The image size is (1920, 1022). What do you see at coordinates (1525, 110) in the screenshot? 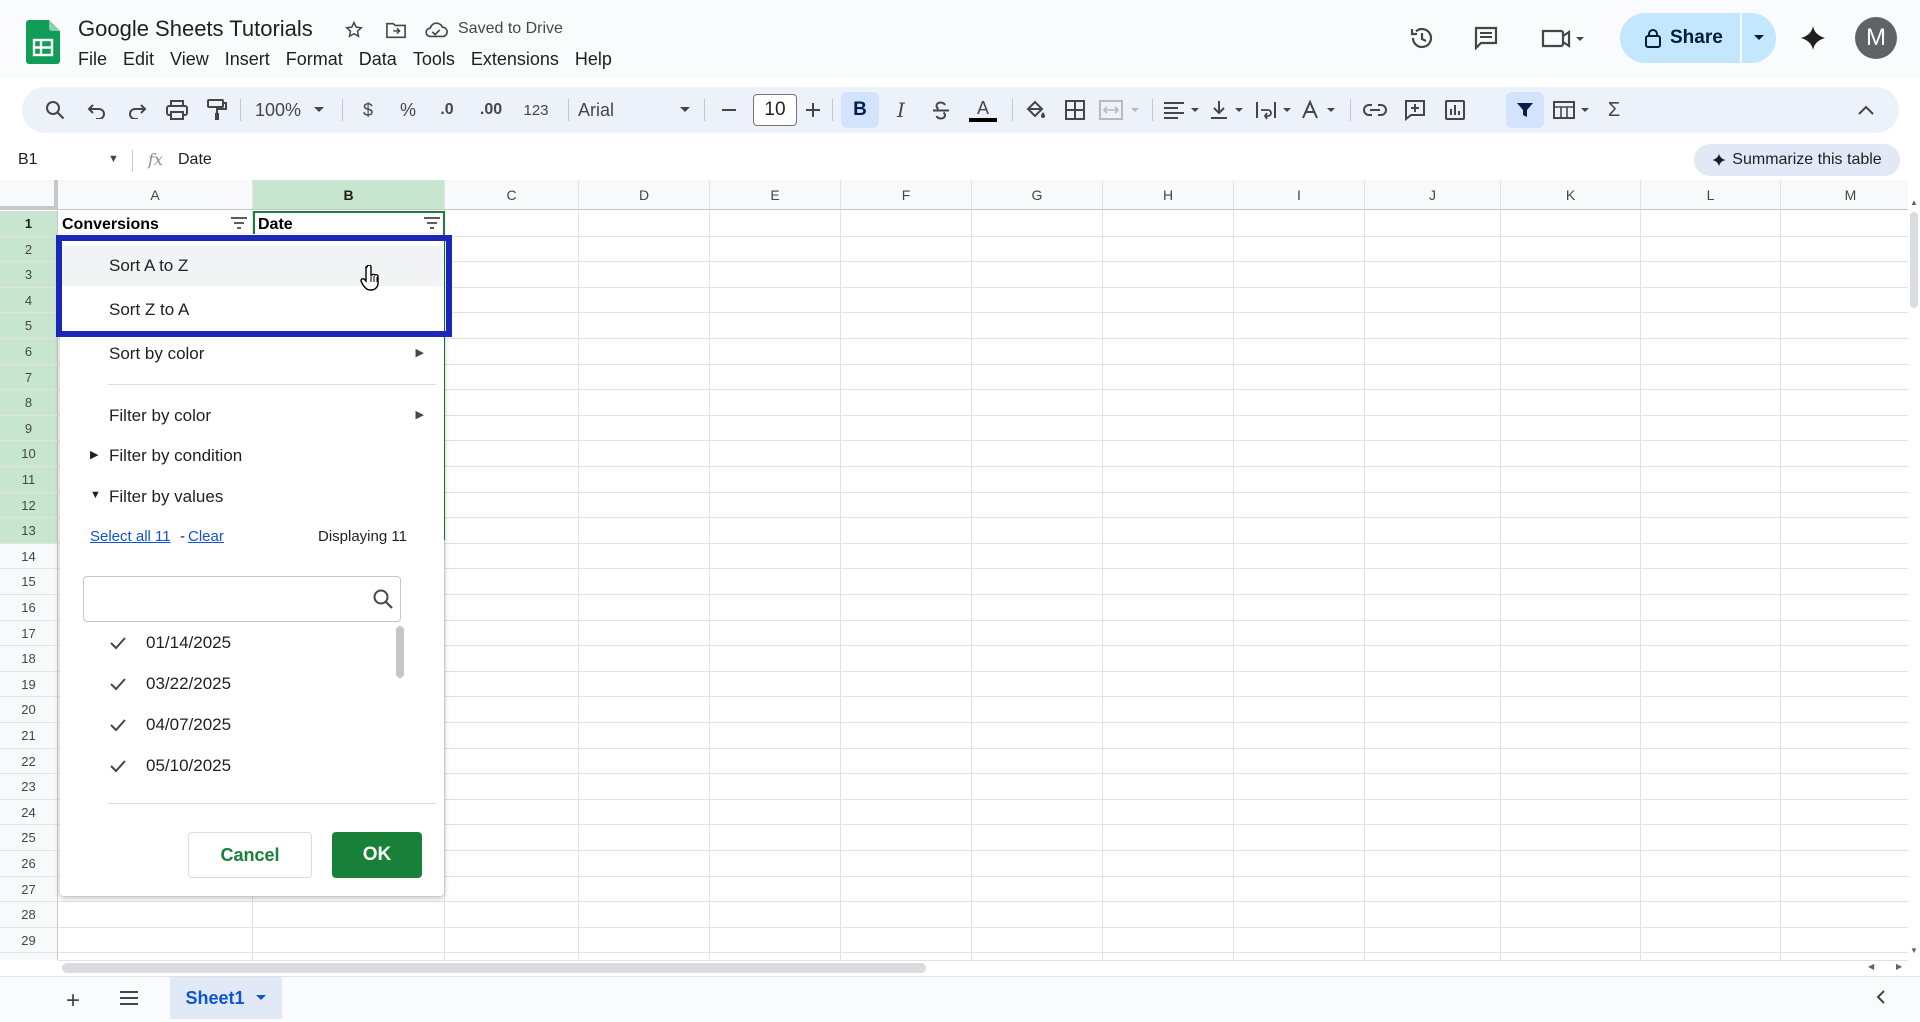
I see `create-filter-button` at bounding box center [1525, 110].